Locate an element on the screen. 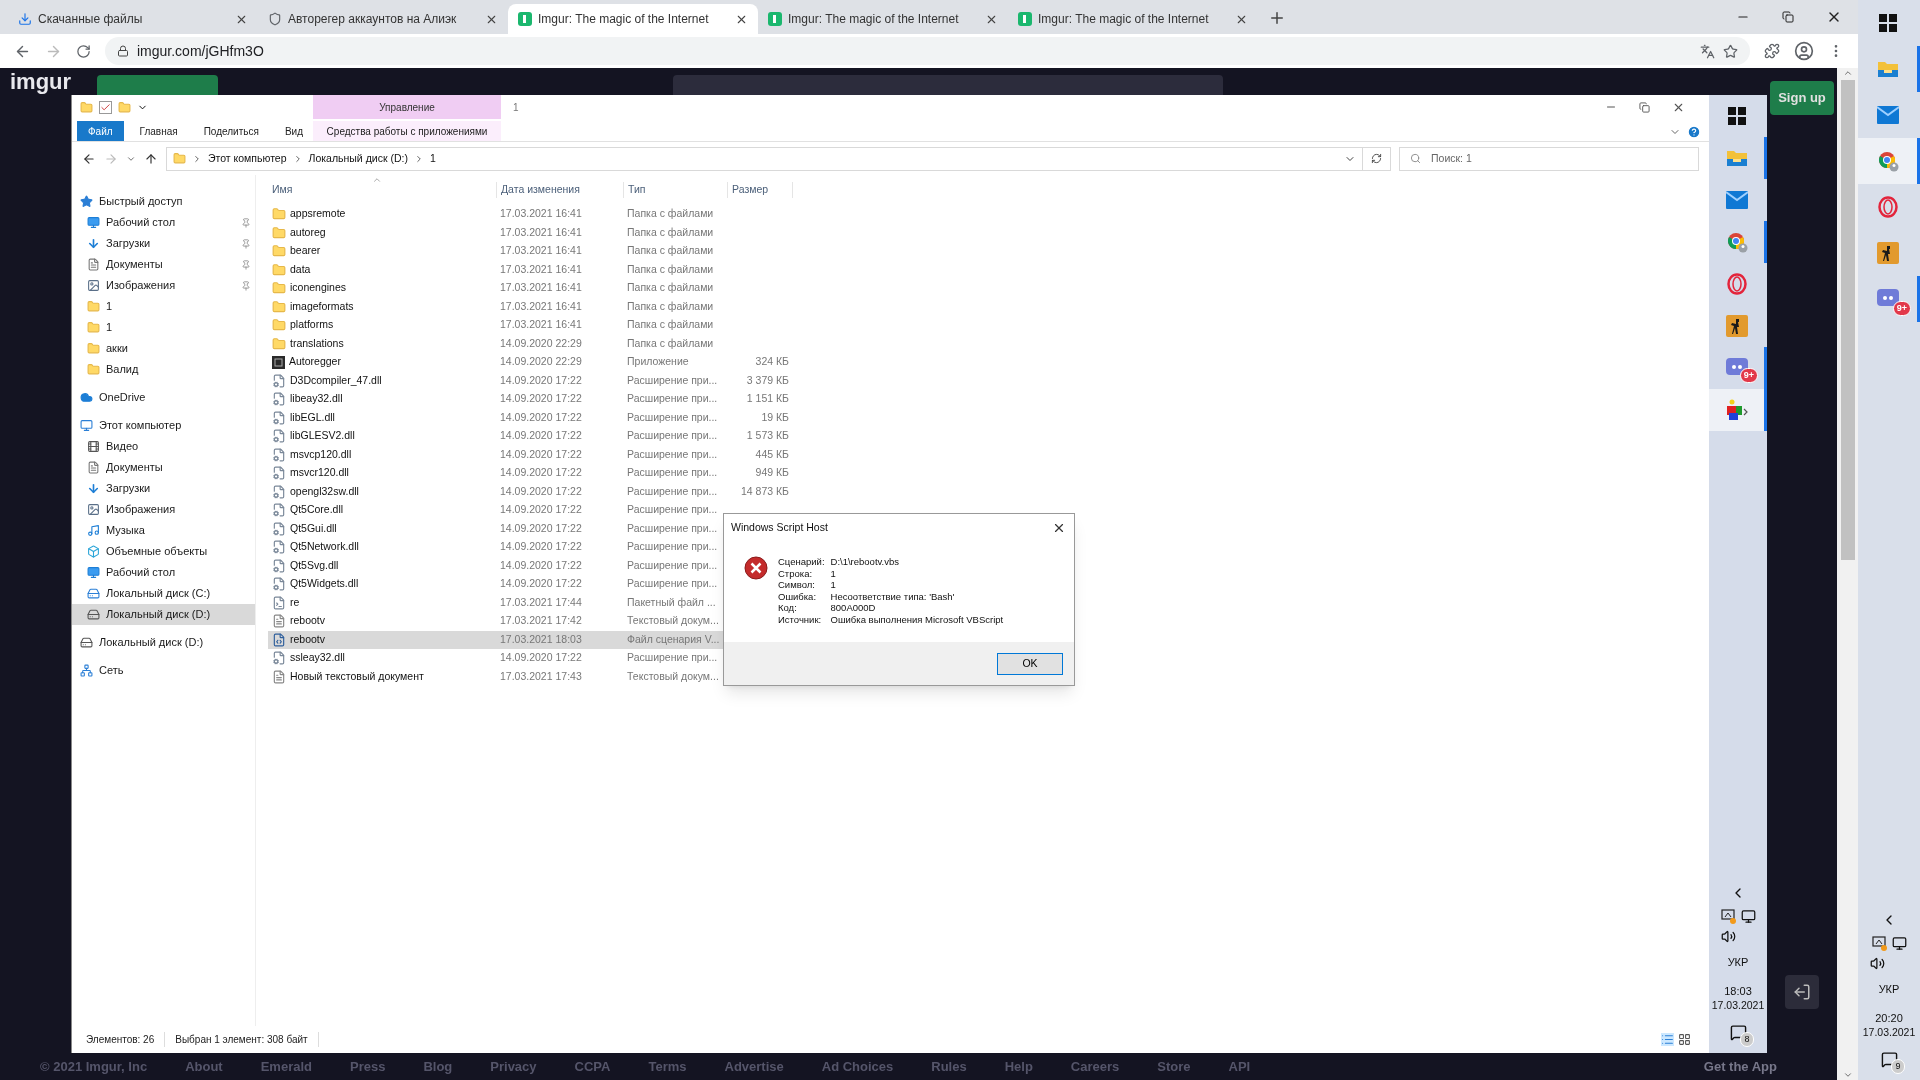 Image resolution: width=1920 pixels, height=1080 pixels. taskbar-app-button: 9+ is located at coordinates (1889, 299).